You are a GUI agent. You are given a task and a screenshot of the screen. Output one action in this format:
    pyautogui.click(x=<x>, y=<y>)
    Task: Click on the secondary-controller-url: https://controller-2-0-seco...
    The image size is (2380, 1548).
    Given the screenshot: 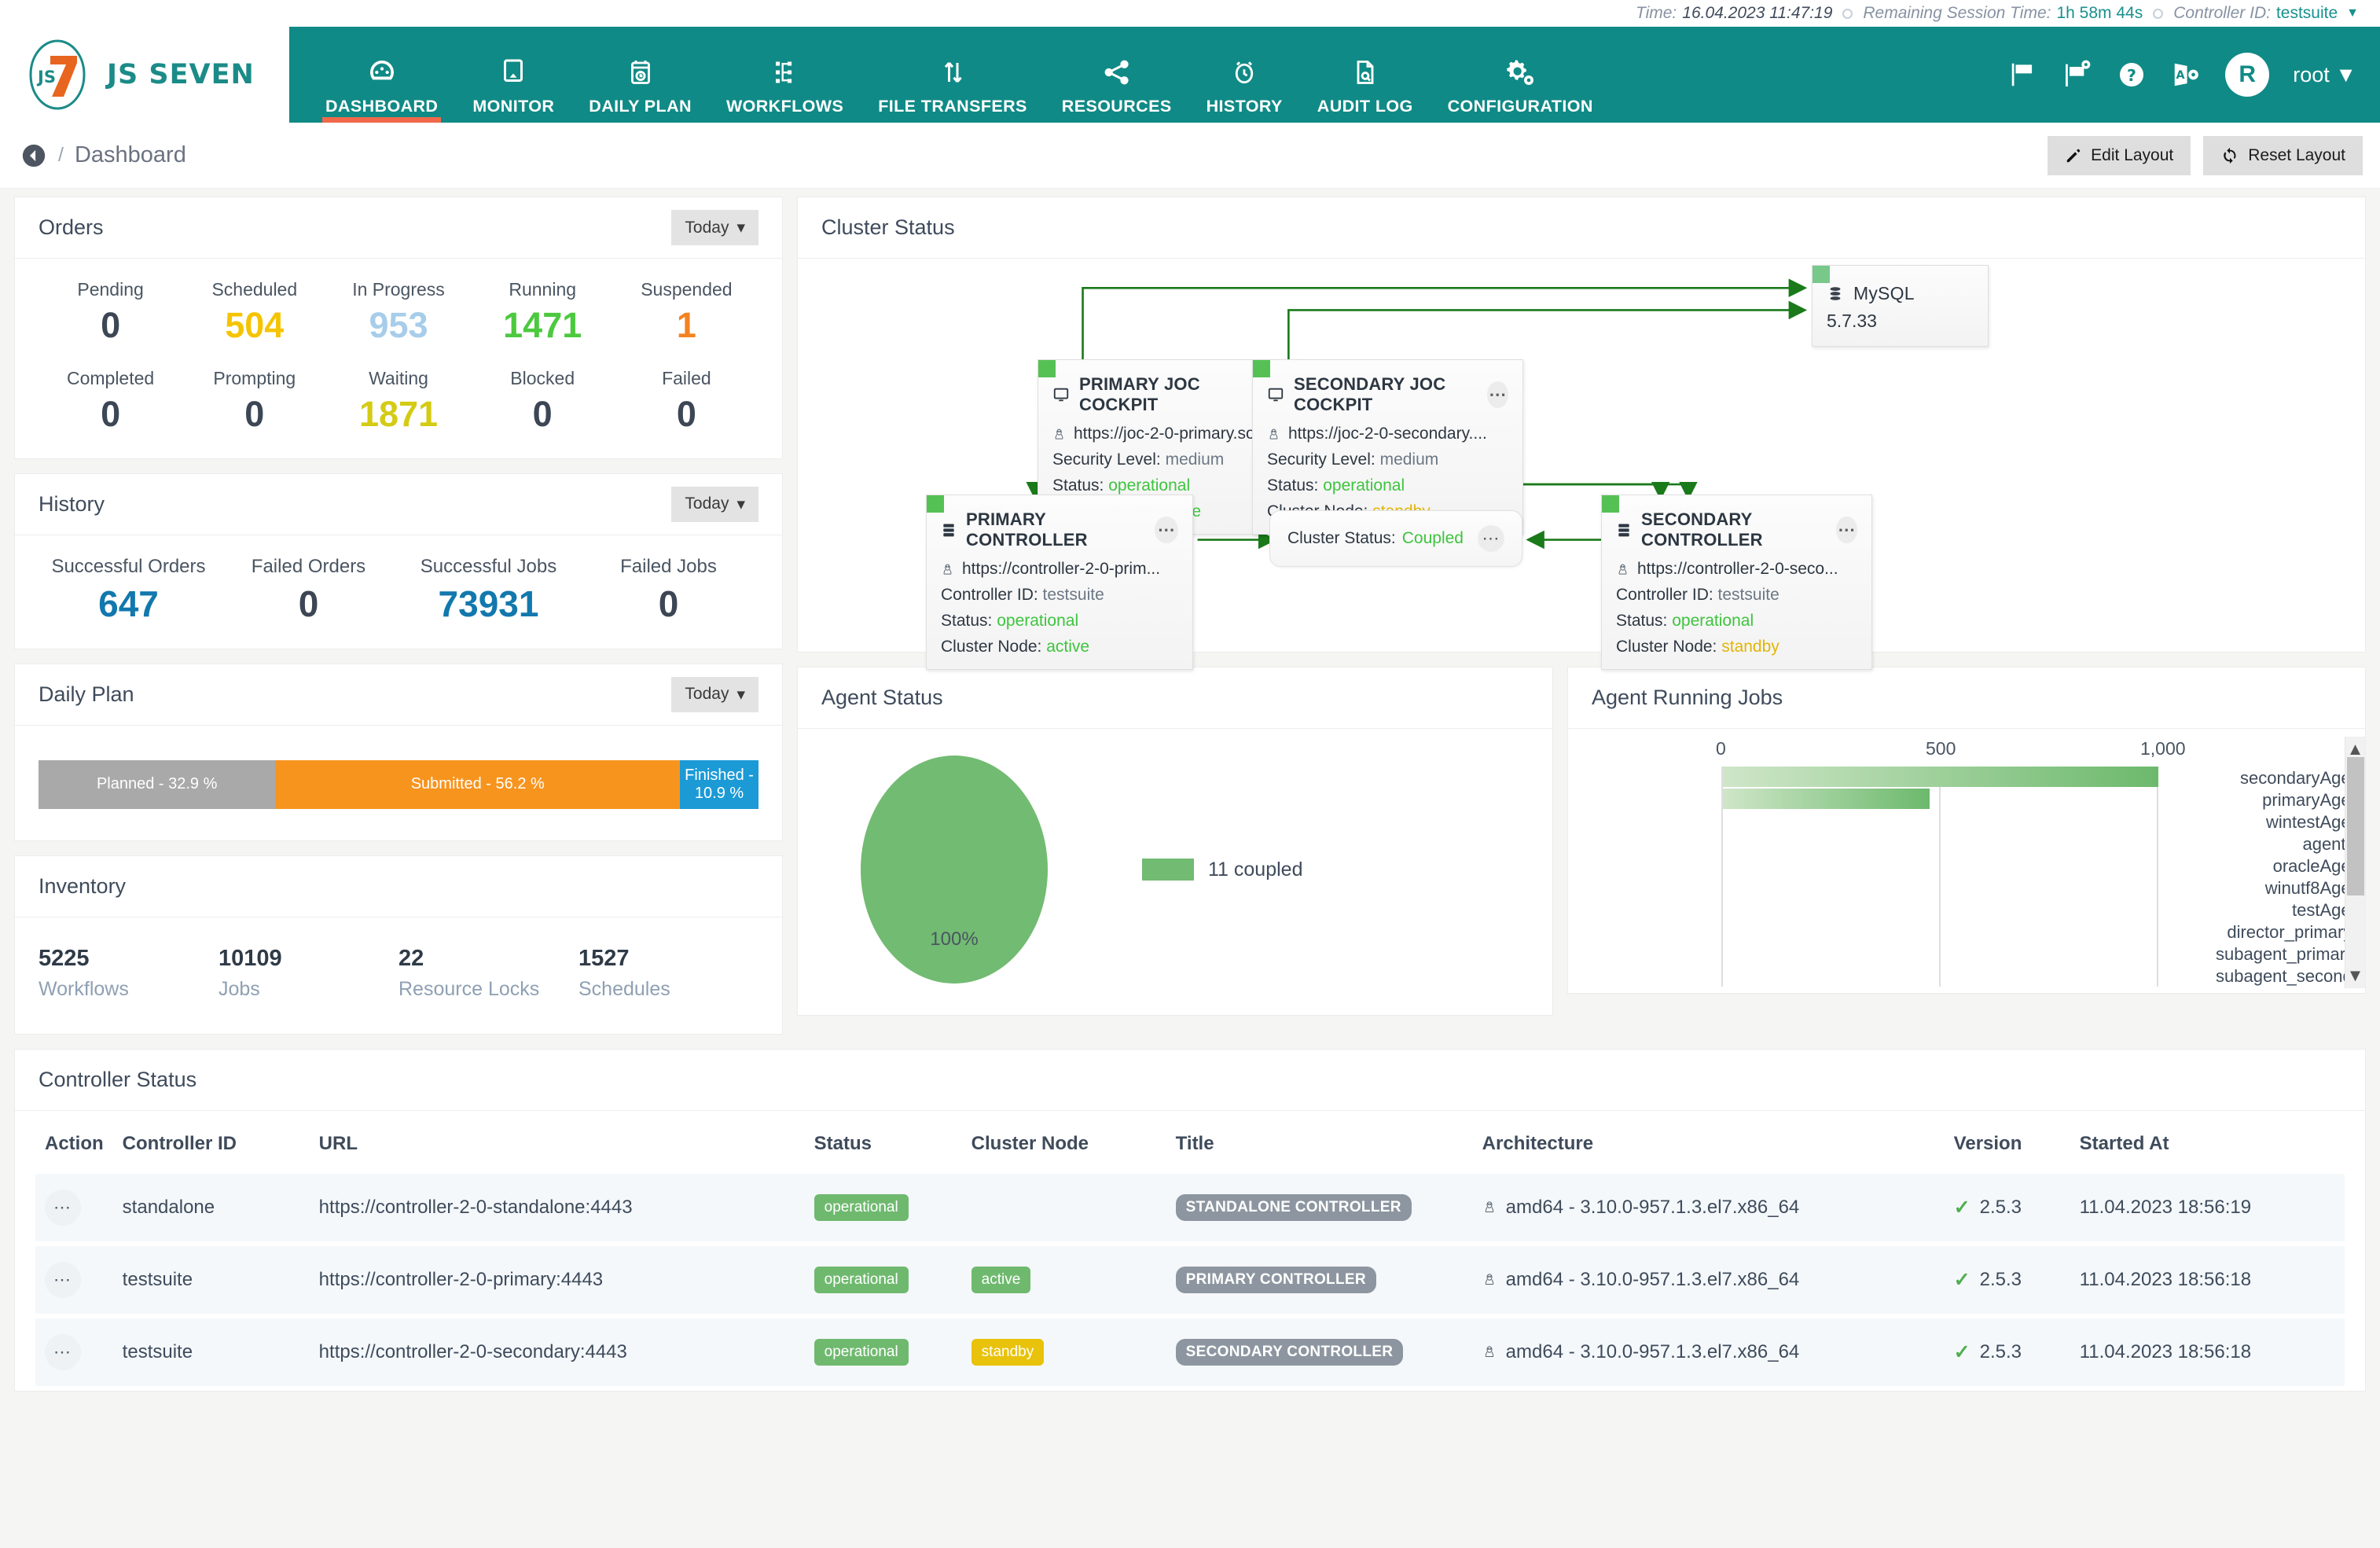 What is the action you would take?
    pyautogui.click(x=1737, y=569)
    